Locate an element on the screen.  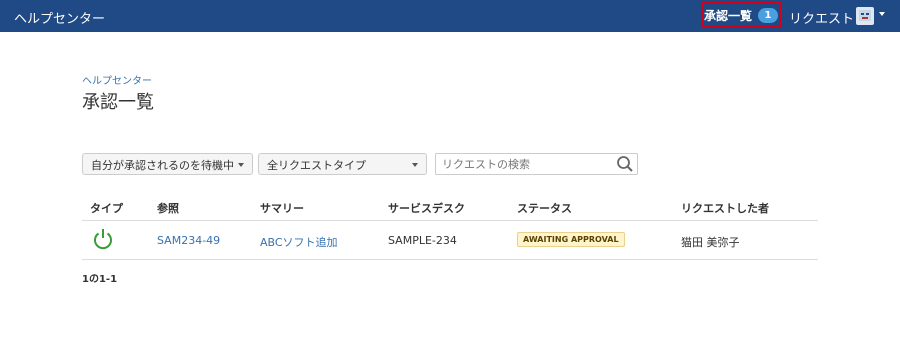
requester-name: 猫田 美弥子 is located at coordinates (710, 242).